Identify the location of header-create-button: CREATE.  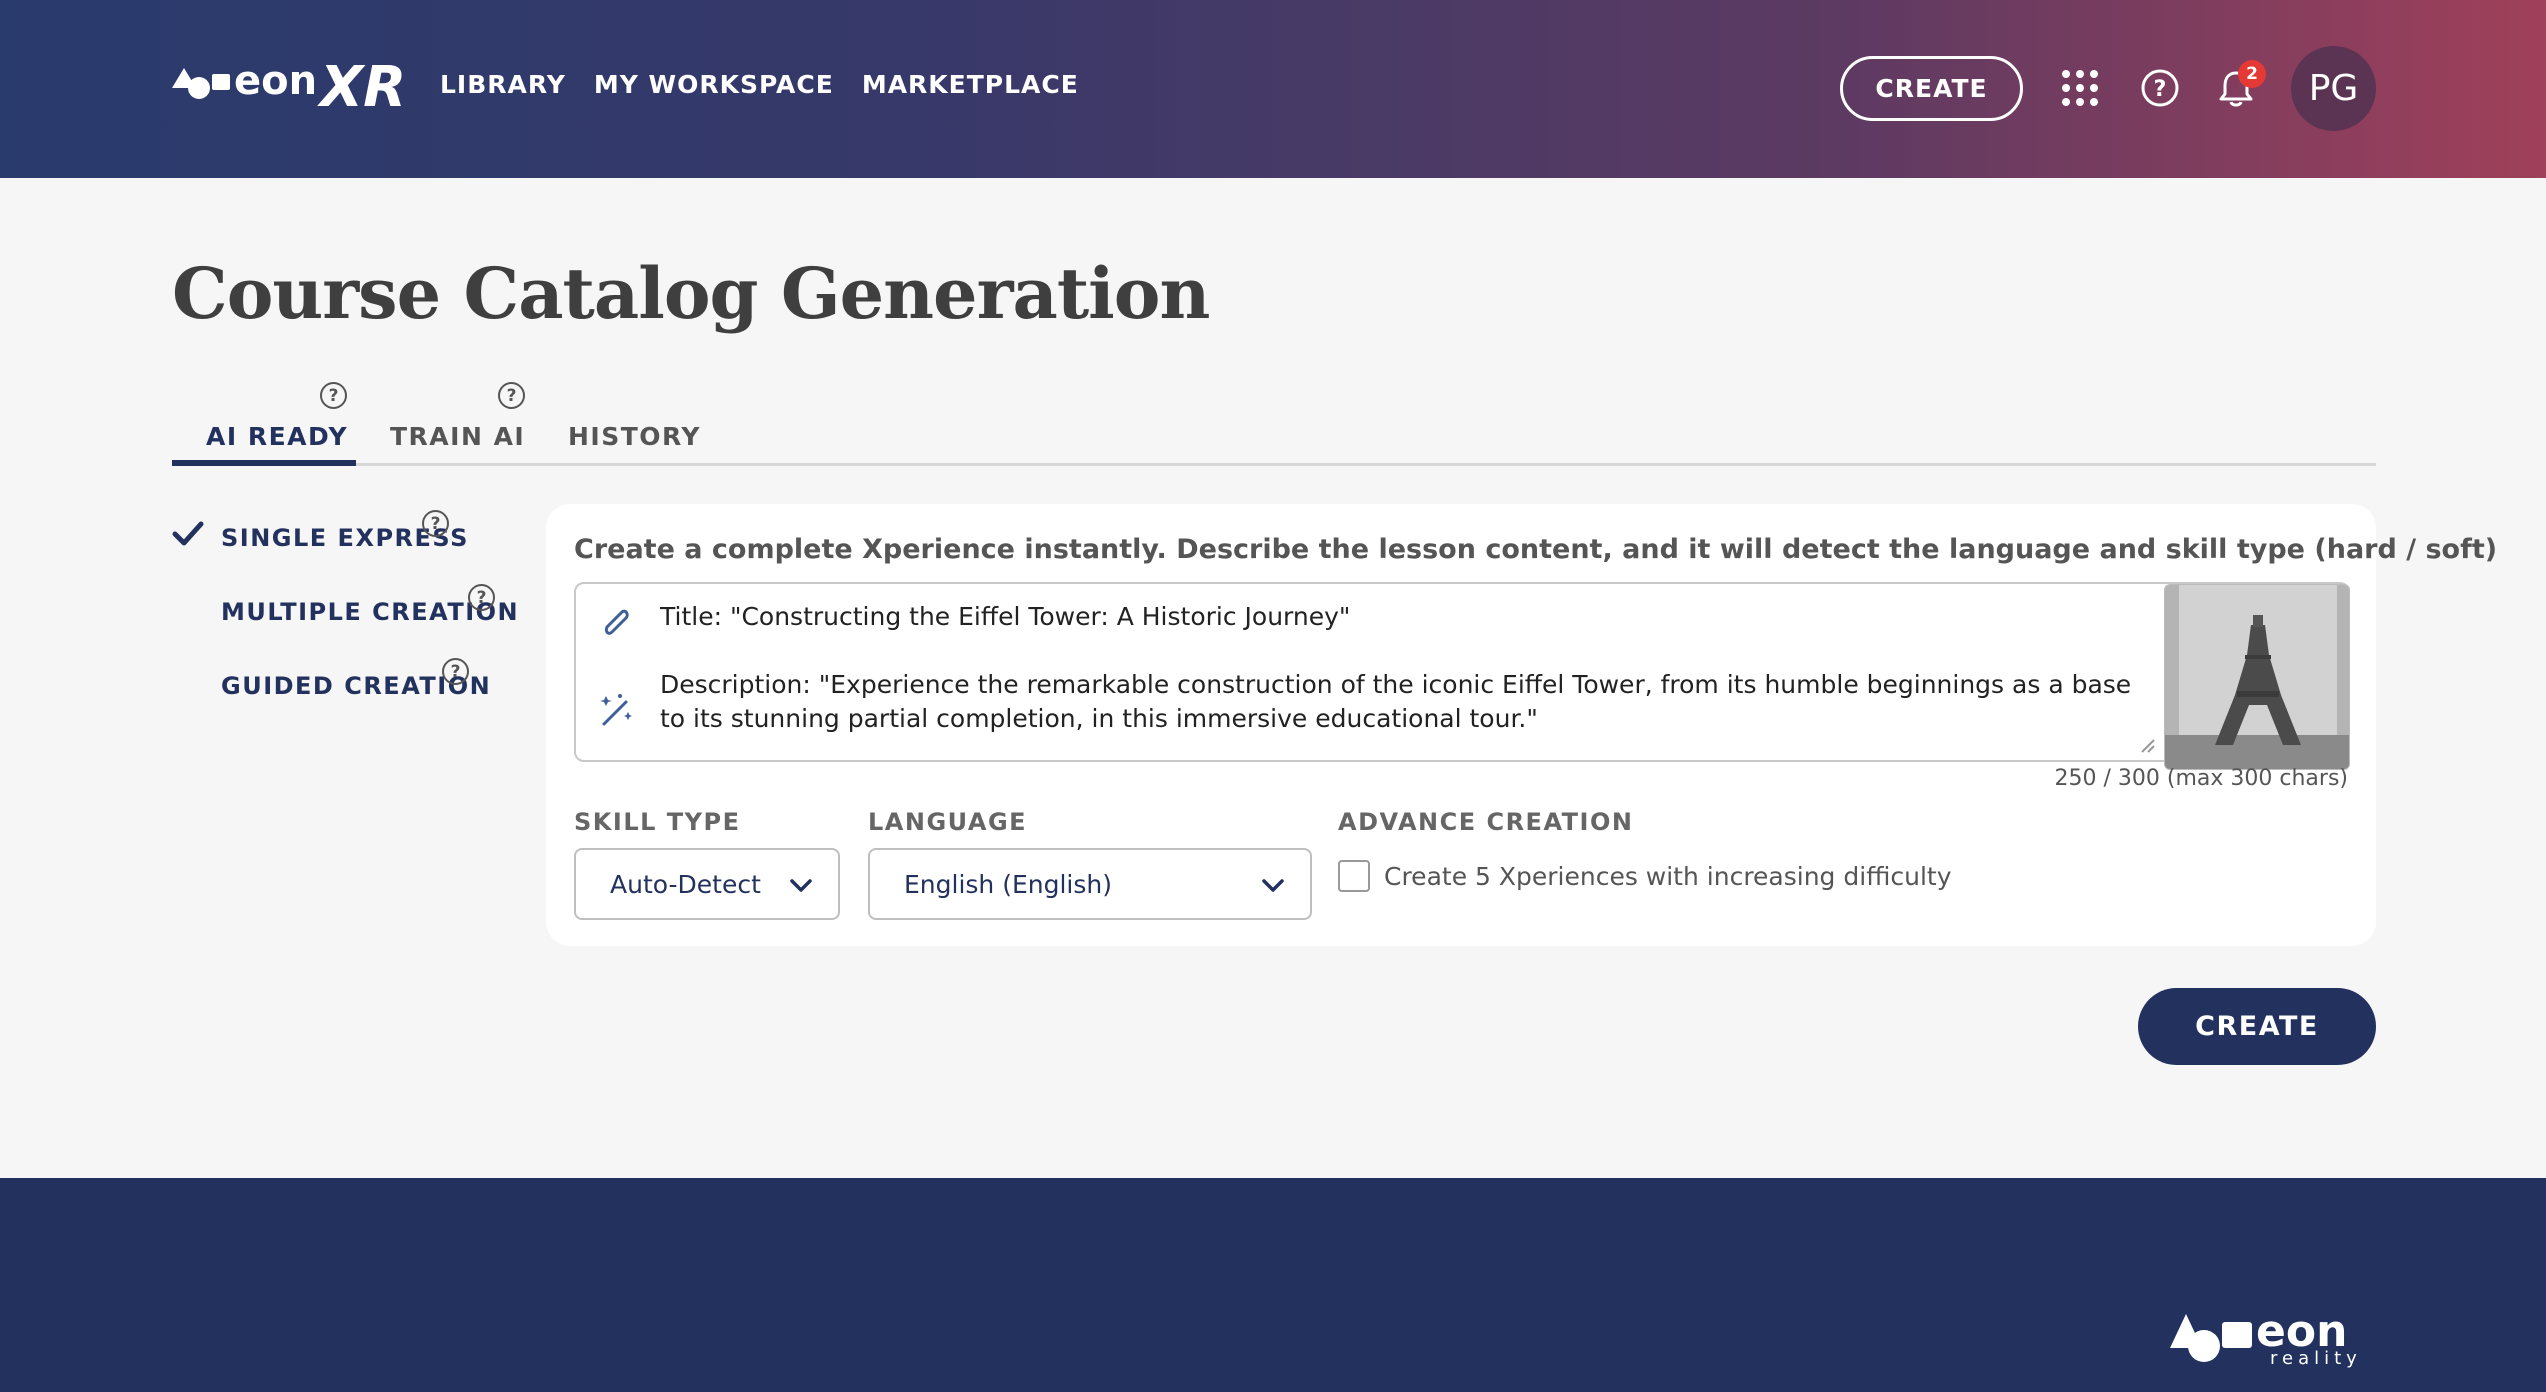
(1931, 88).